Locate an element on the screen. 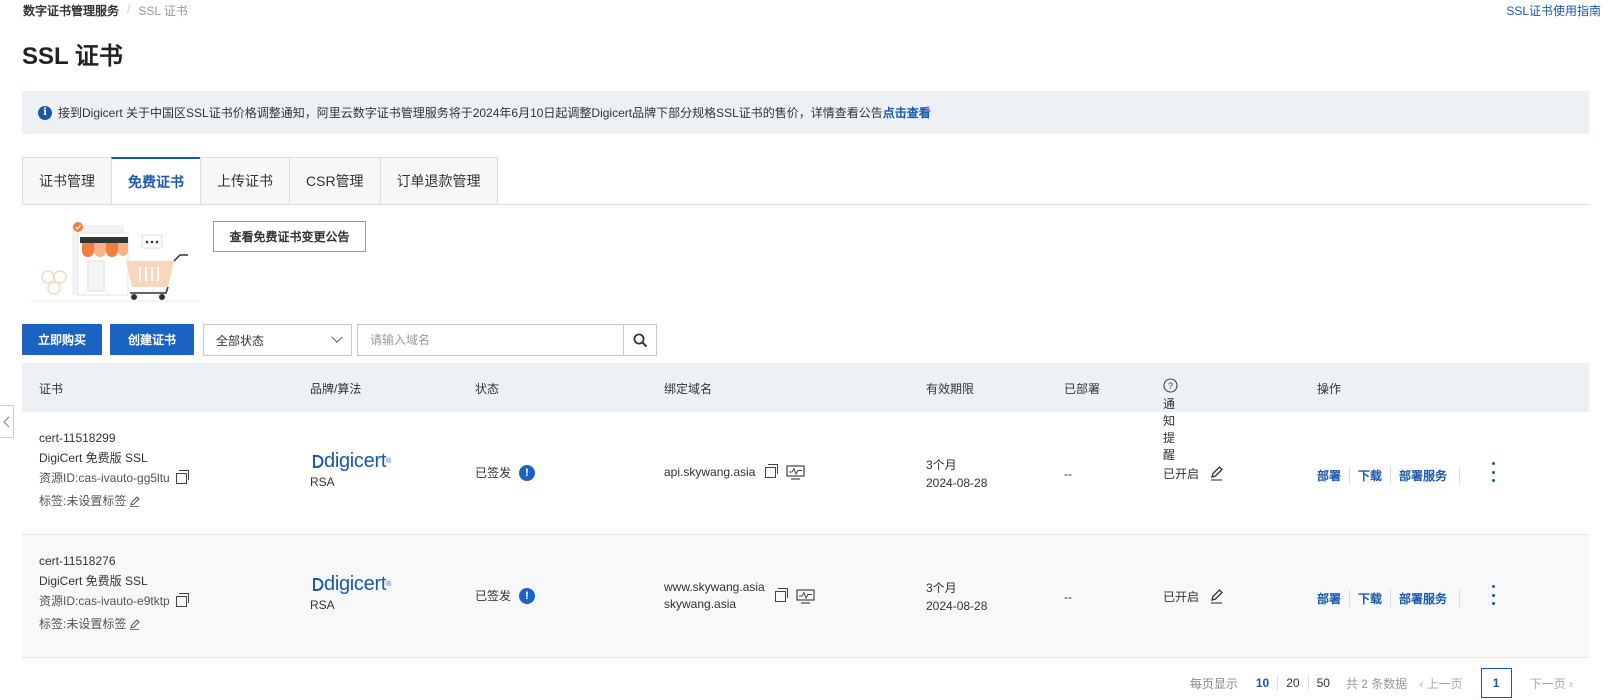  col-domain: 绑定域名 is located at coordinates (688, 389).